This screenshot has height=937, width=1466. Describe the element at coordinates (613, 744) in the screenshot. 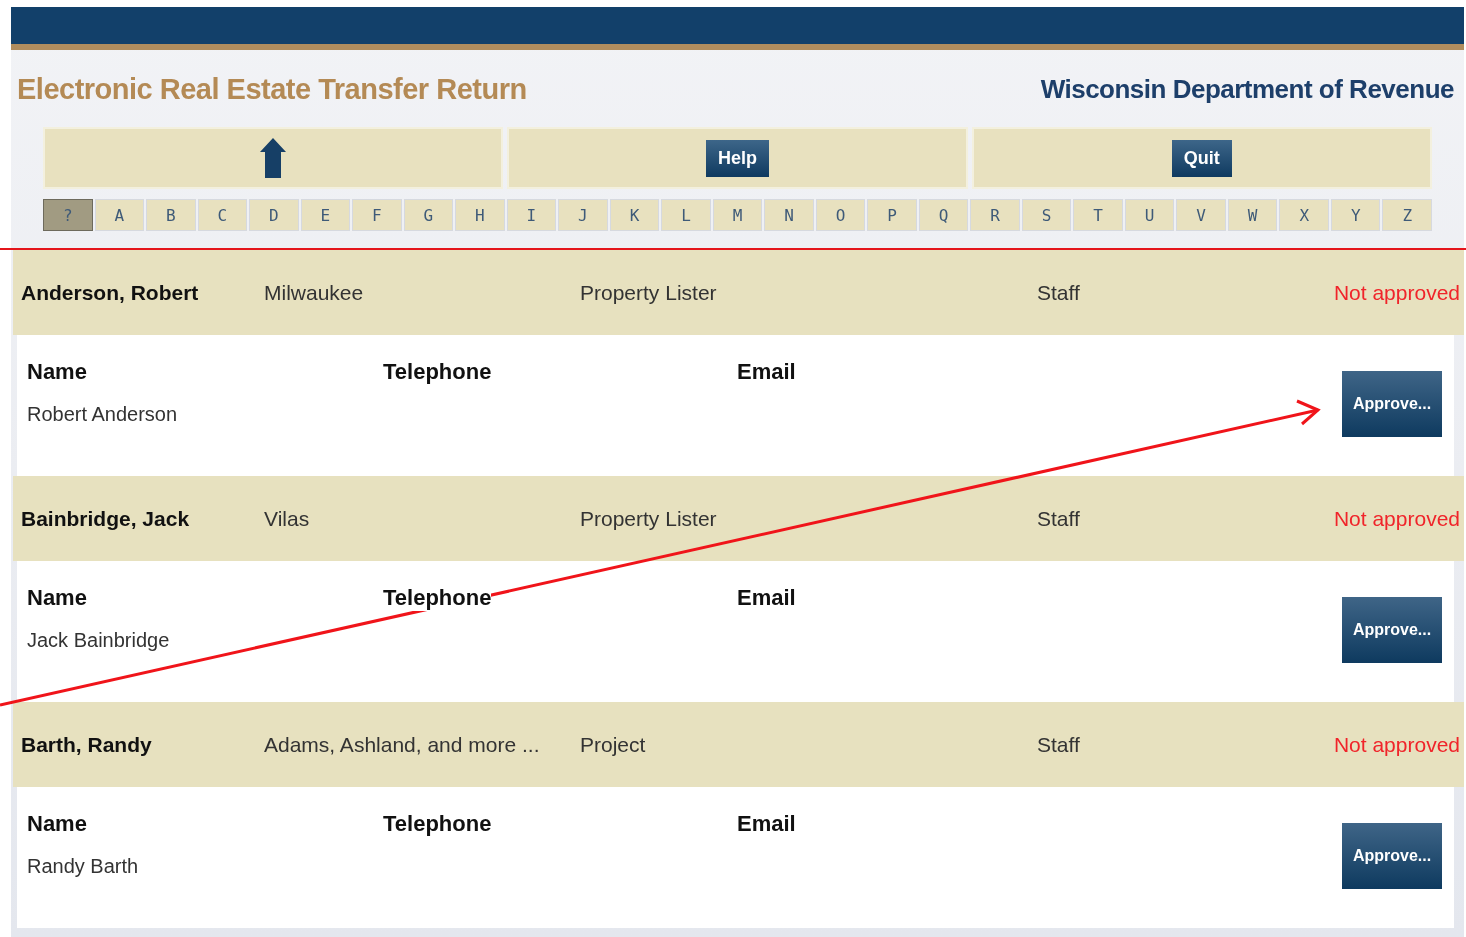

I see `user-role: Project` at that location.